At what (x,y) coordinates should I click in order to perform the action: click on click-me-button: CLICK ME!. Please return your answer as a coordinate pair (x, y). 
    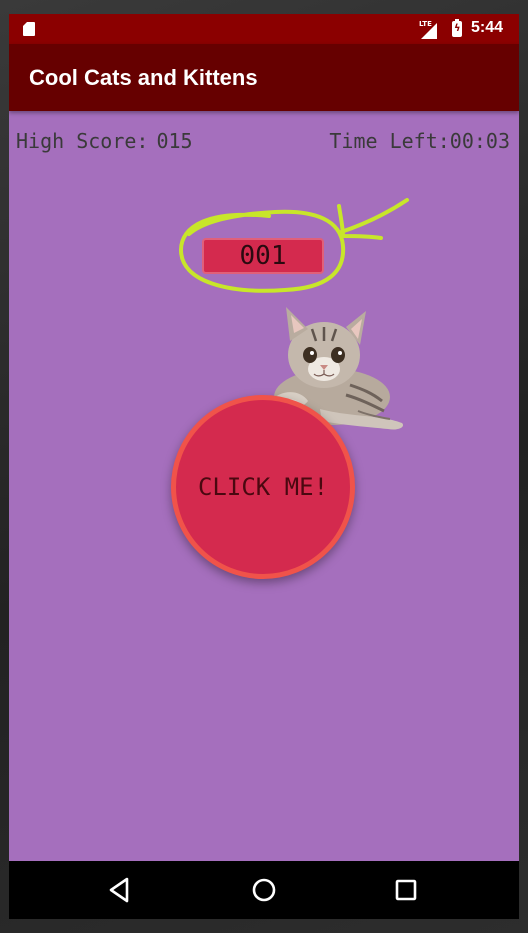
    Looking at the image, I should click on (263, 487).